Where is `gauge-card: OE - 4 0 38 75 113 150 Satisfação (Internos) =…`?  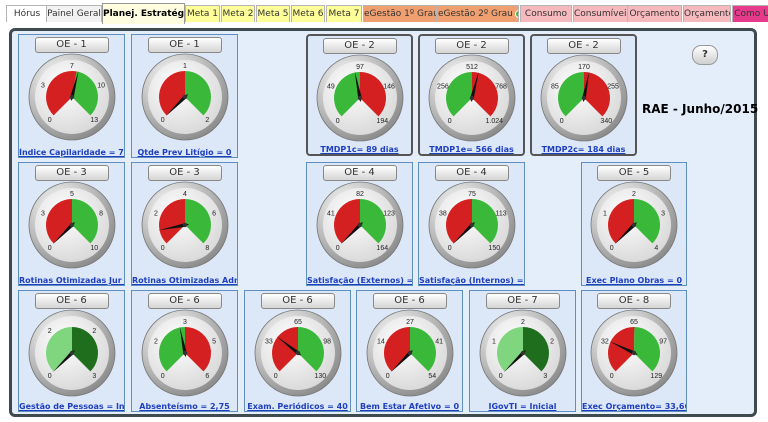
gauge-card: OE - 4 0 38 75 113 150 Satisfação (Internos) =… is located at coordinates (471, 224).